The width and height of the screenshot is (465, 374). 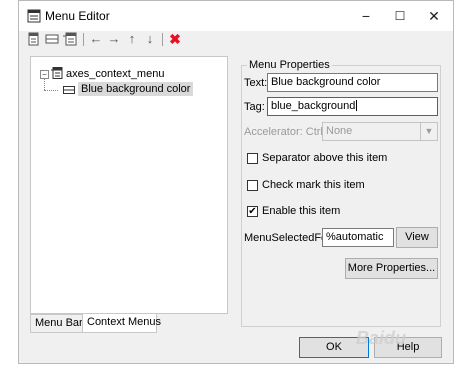 I want to click on enable-label: Enable this item, so click(x=301, y=211).